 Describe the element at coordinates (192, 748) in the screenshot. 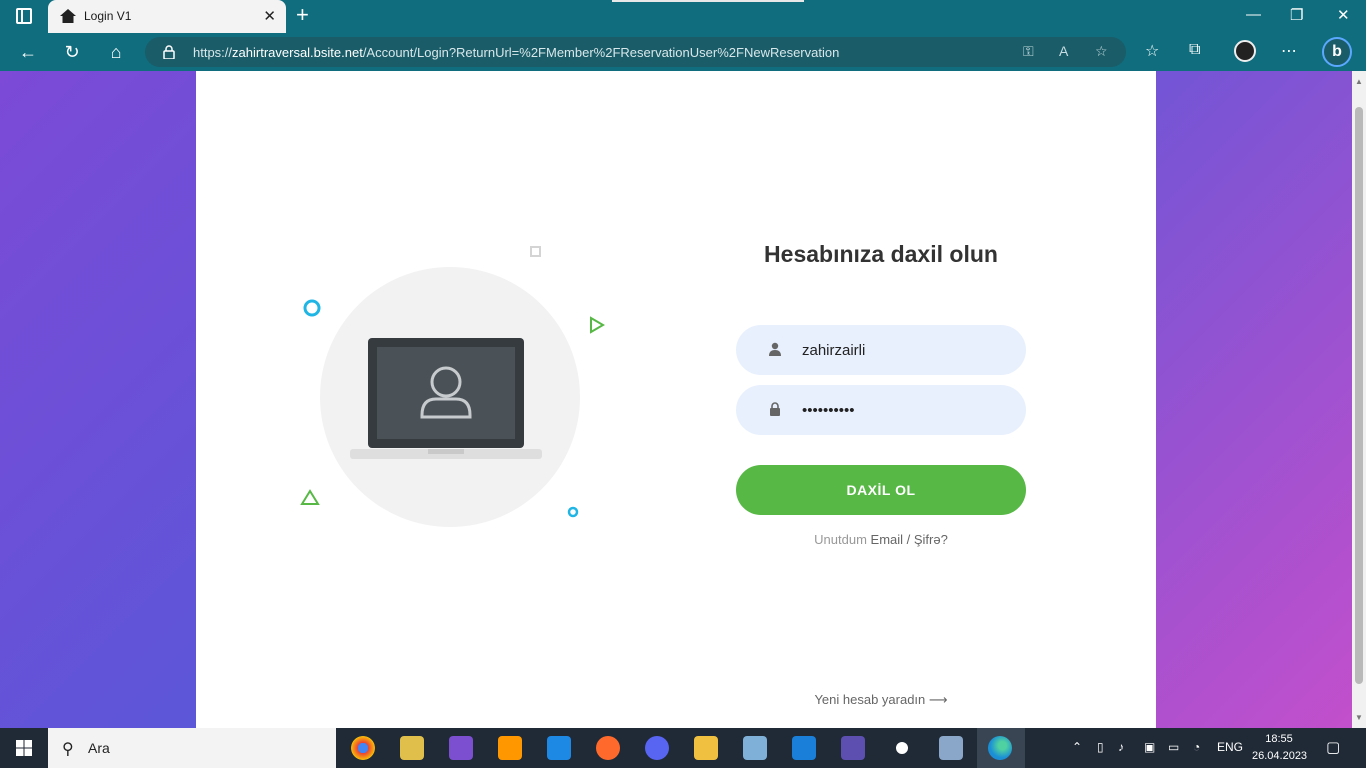

I see `taskbar-search: ⚲ Ara` at that location.